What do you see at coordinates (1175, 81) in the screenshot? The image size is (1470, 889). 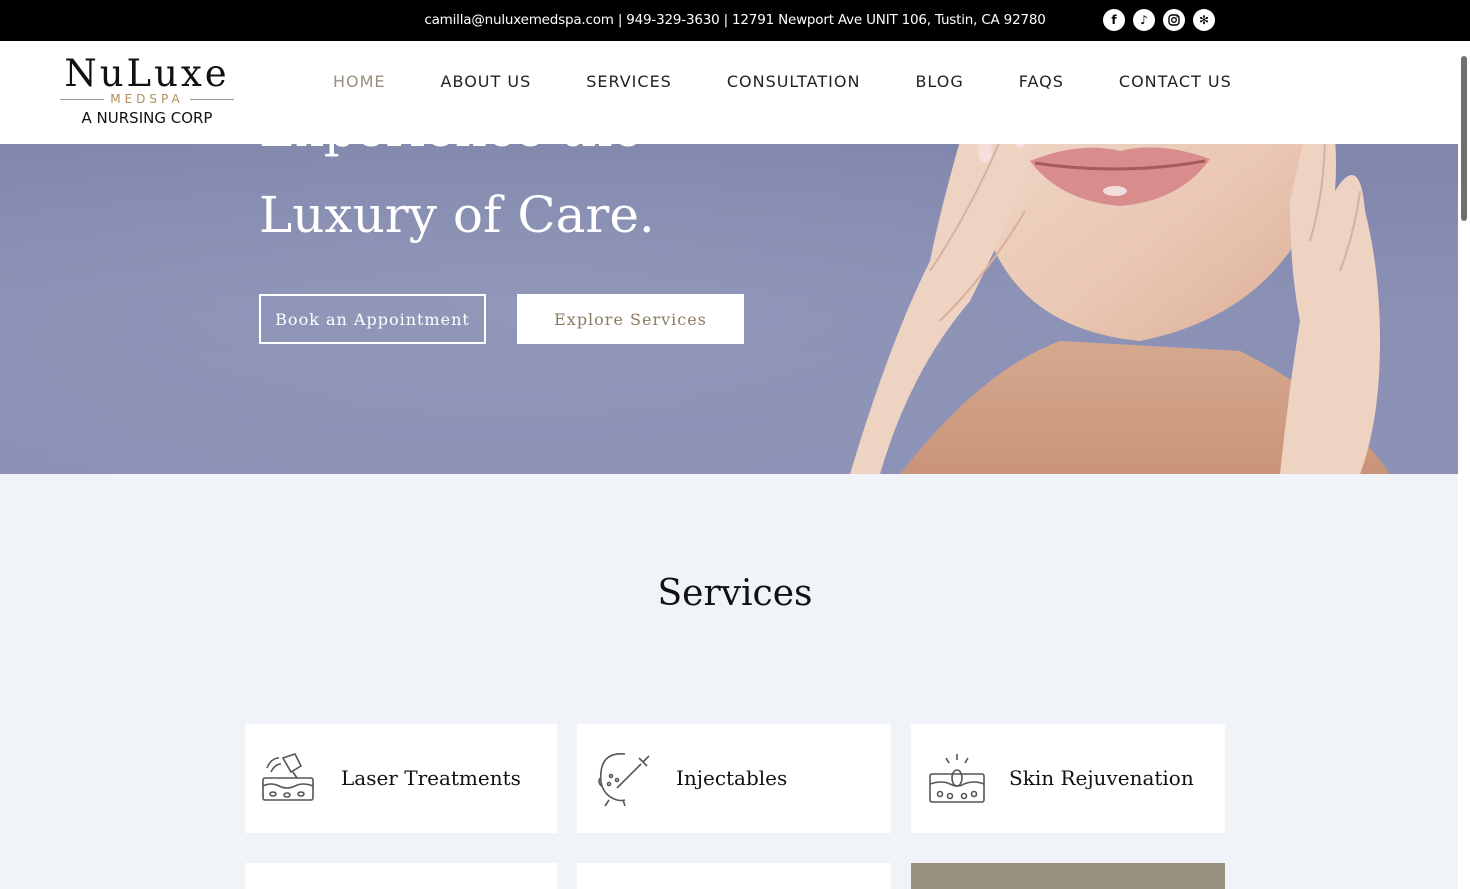 I see `nav-contact-us: CONTACT US` at bounding box center [1175, 81].